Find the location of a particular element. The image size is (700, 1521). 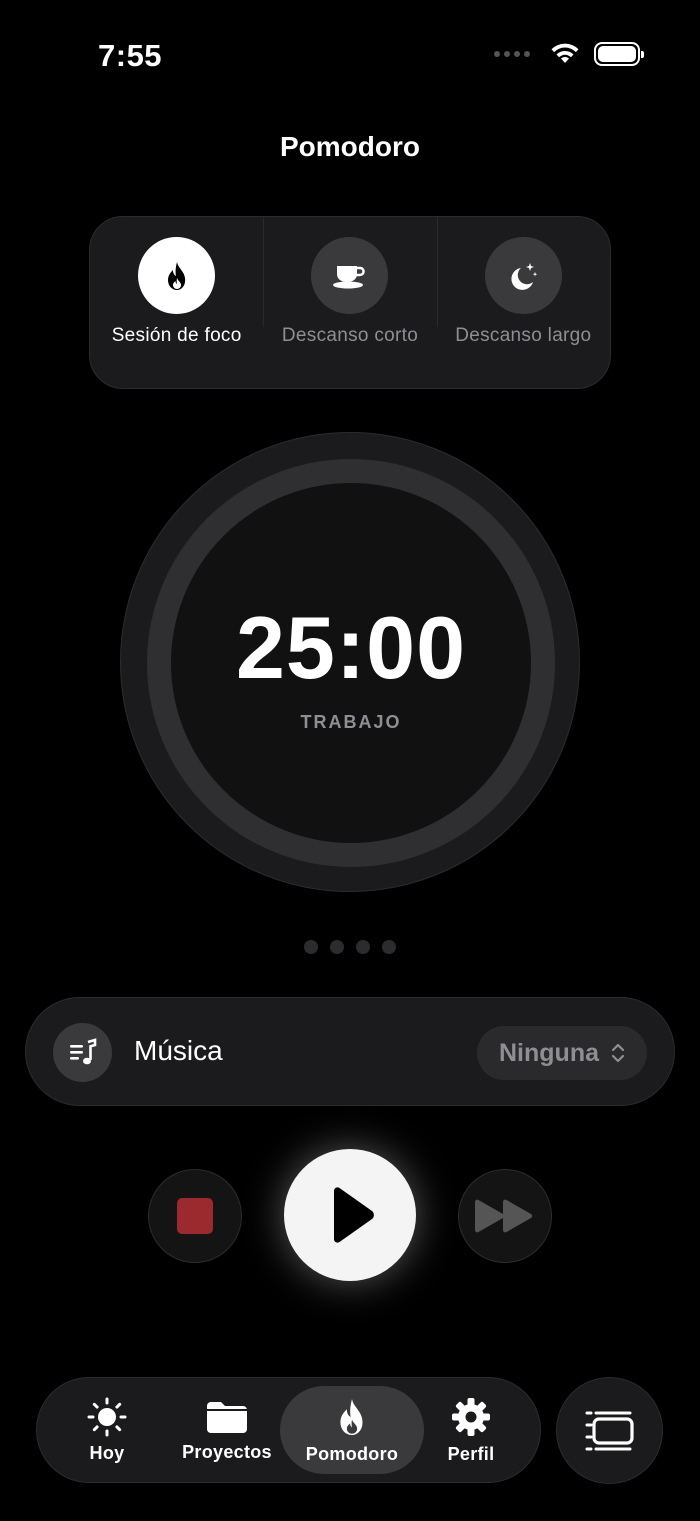

tab-pomodoro: Pomodoro is located at coordinates (352, 1430).